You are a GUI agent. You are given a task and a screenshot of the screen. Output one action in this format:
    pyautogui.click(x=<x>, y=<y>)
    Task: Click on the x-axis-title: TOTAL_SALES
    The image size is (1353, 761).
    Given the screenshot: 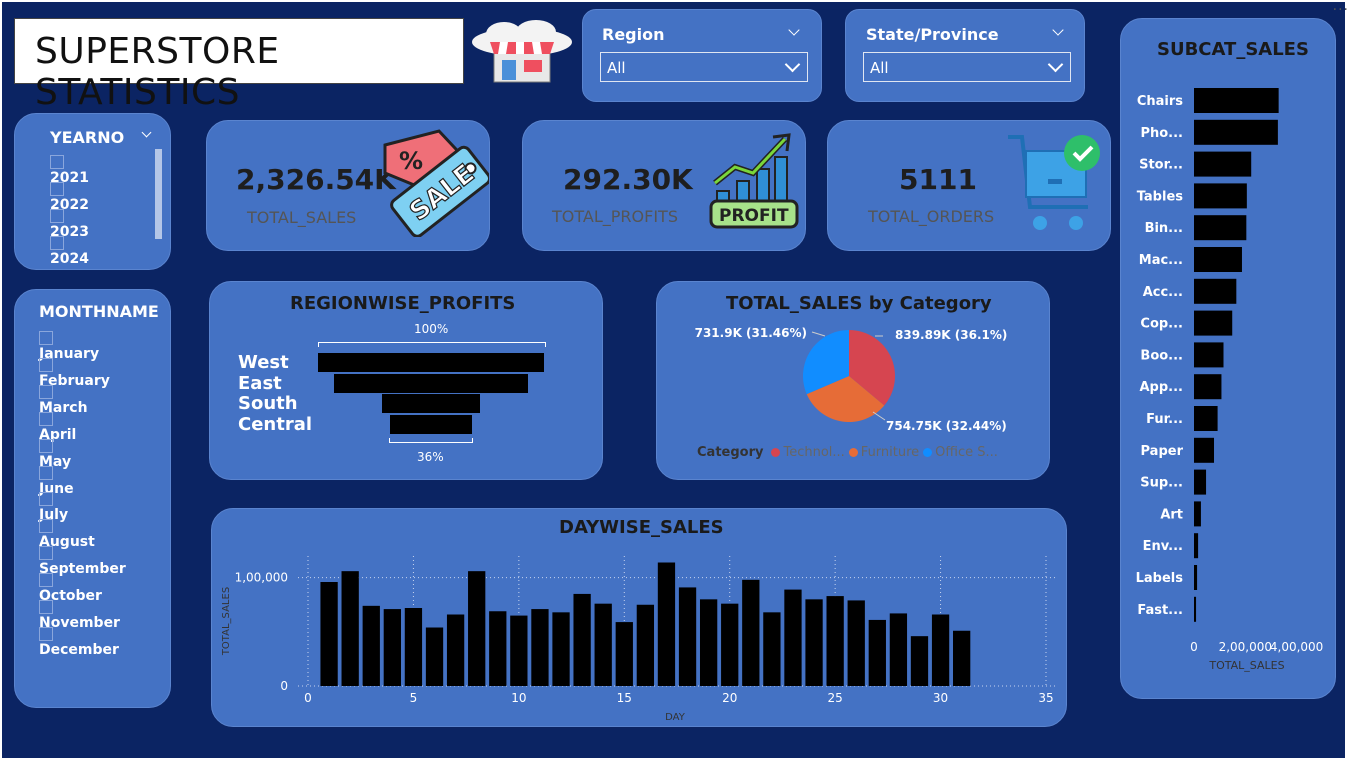 What is the action you would take?
    pyautogui.click(x=1246, y=665)
    